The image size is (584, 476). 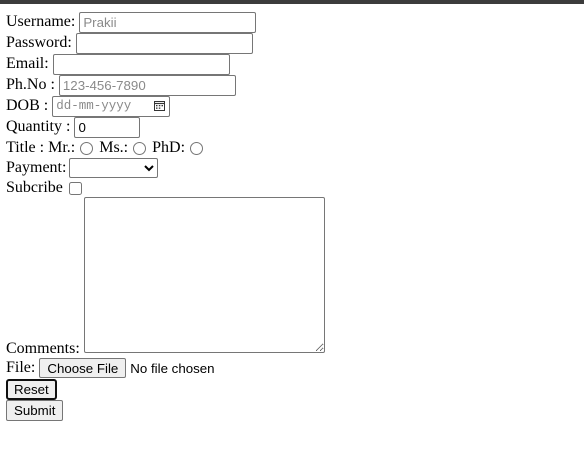 I want to click on payment-select, so click(x=114, y=168).